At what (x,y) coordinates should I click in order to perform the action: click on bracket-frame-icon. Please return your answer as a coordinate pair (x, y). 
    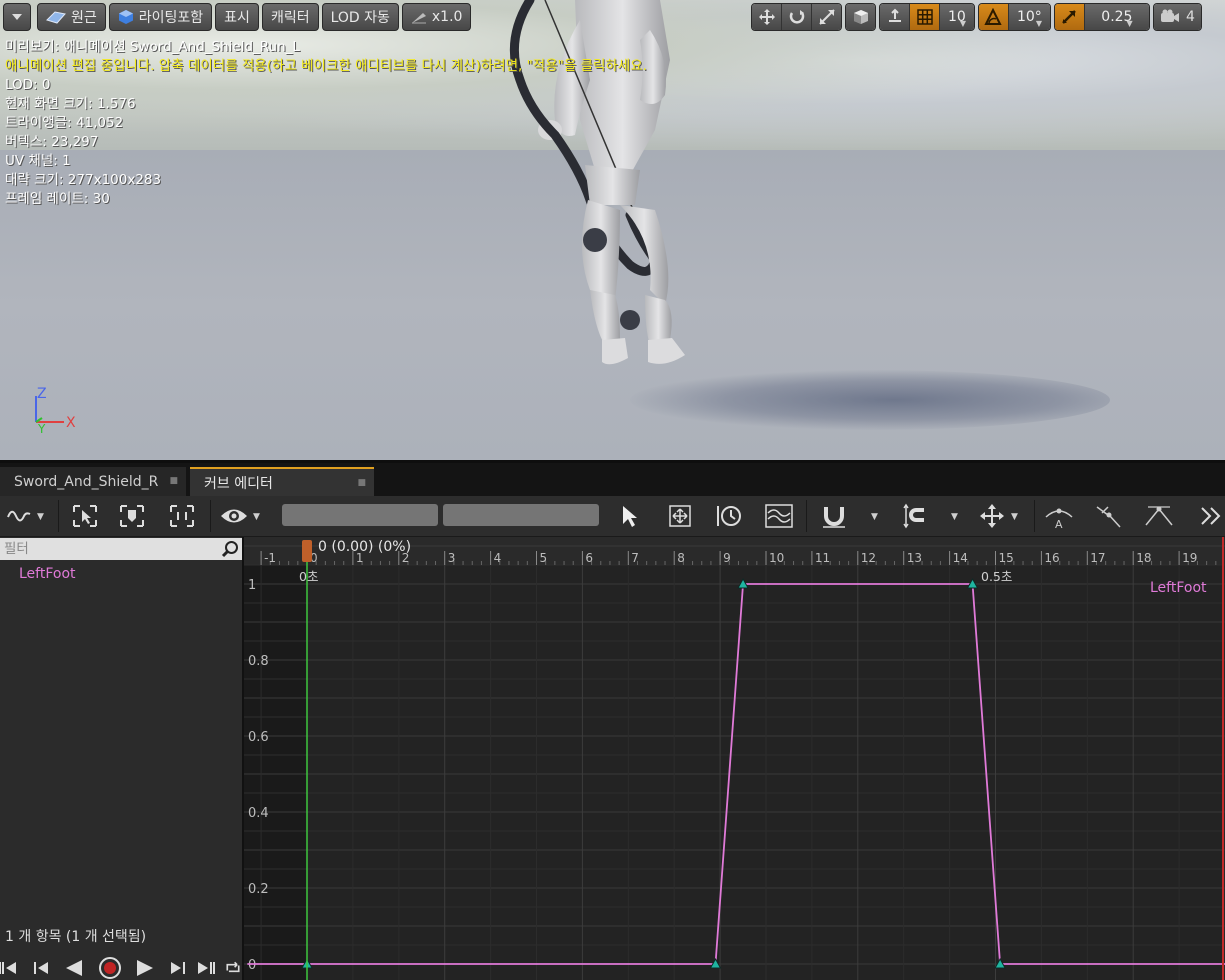
    Looking at the image, I should click on (182, 516).